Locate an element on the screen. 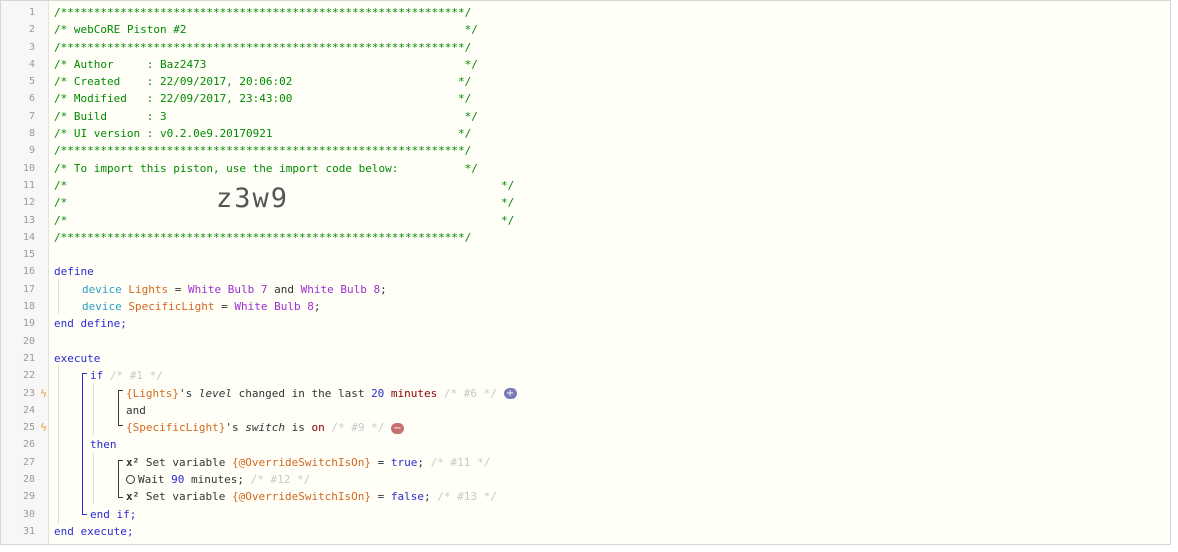  code-line: 12 /* z3w9 */ is located at coordinates (585, 198).